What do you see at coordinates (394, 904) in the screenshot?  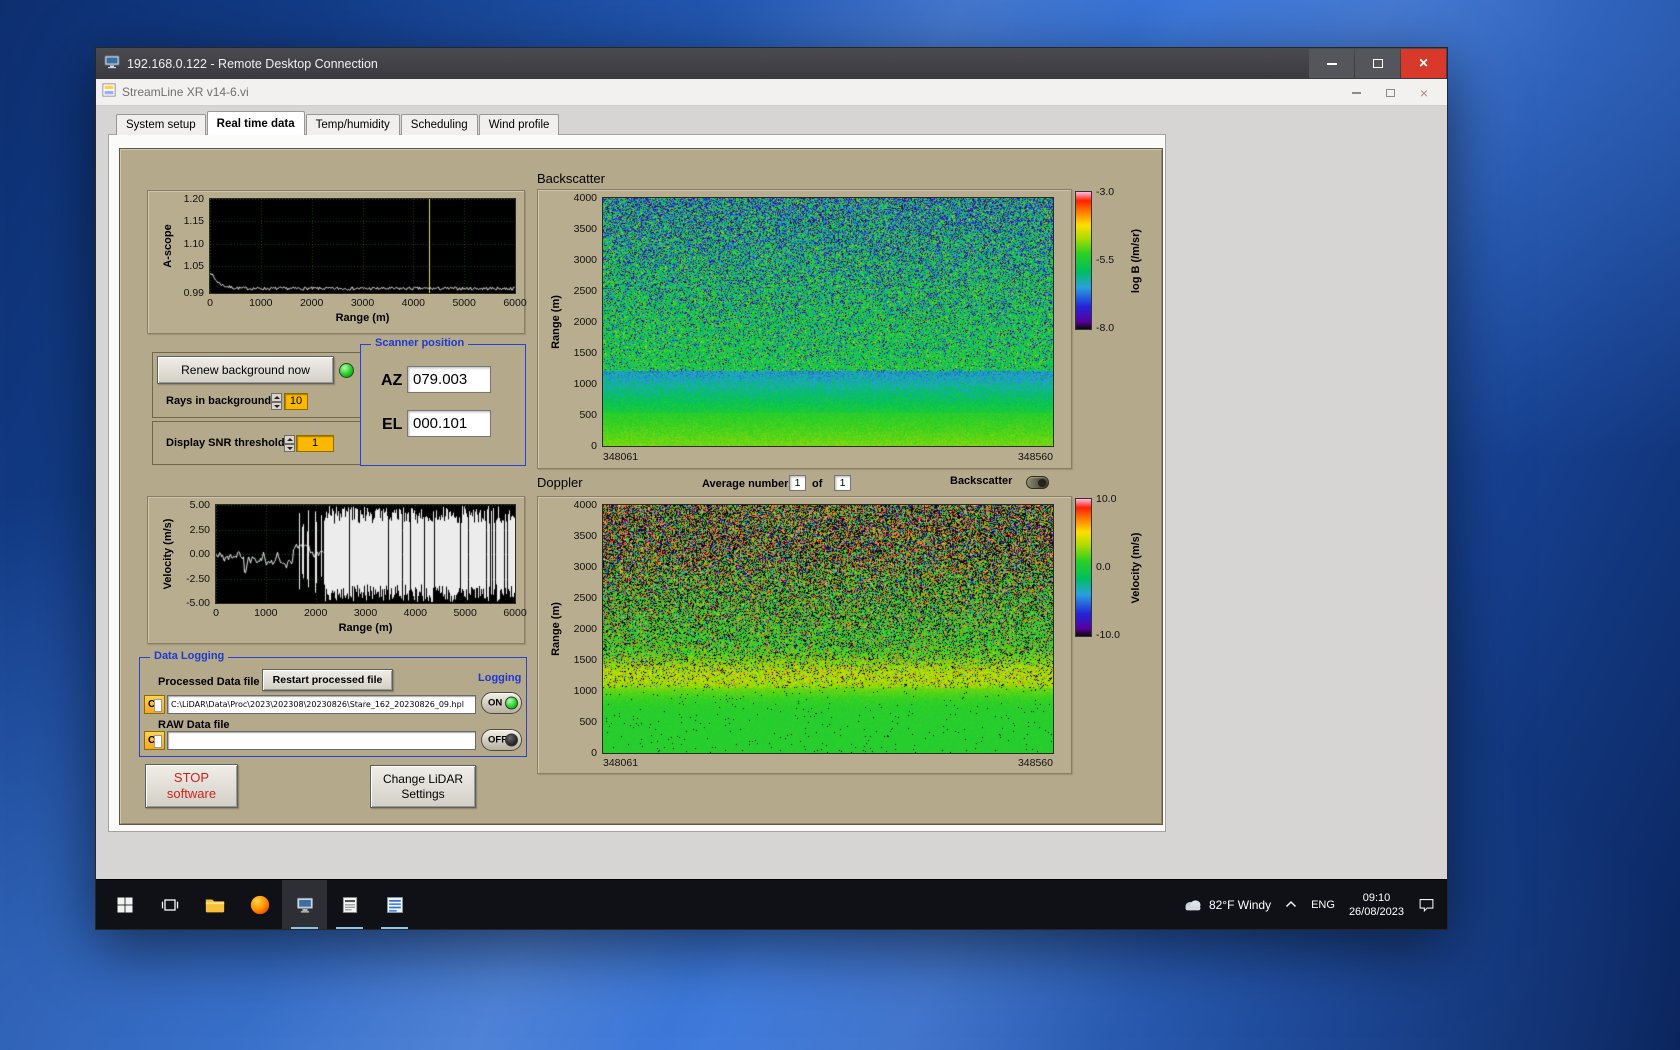 I see `list-app-button` at bounding box center [394, 904].